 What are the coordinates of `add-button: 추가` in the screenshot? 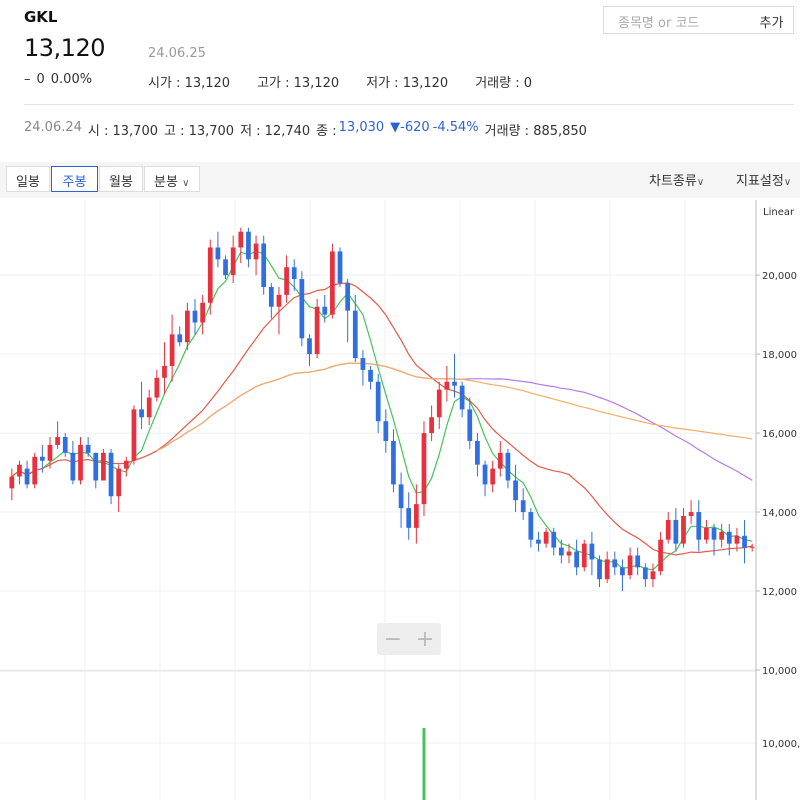 It's located at (772, 20).